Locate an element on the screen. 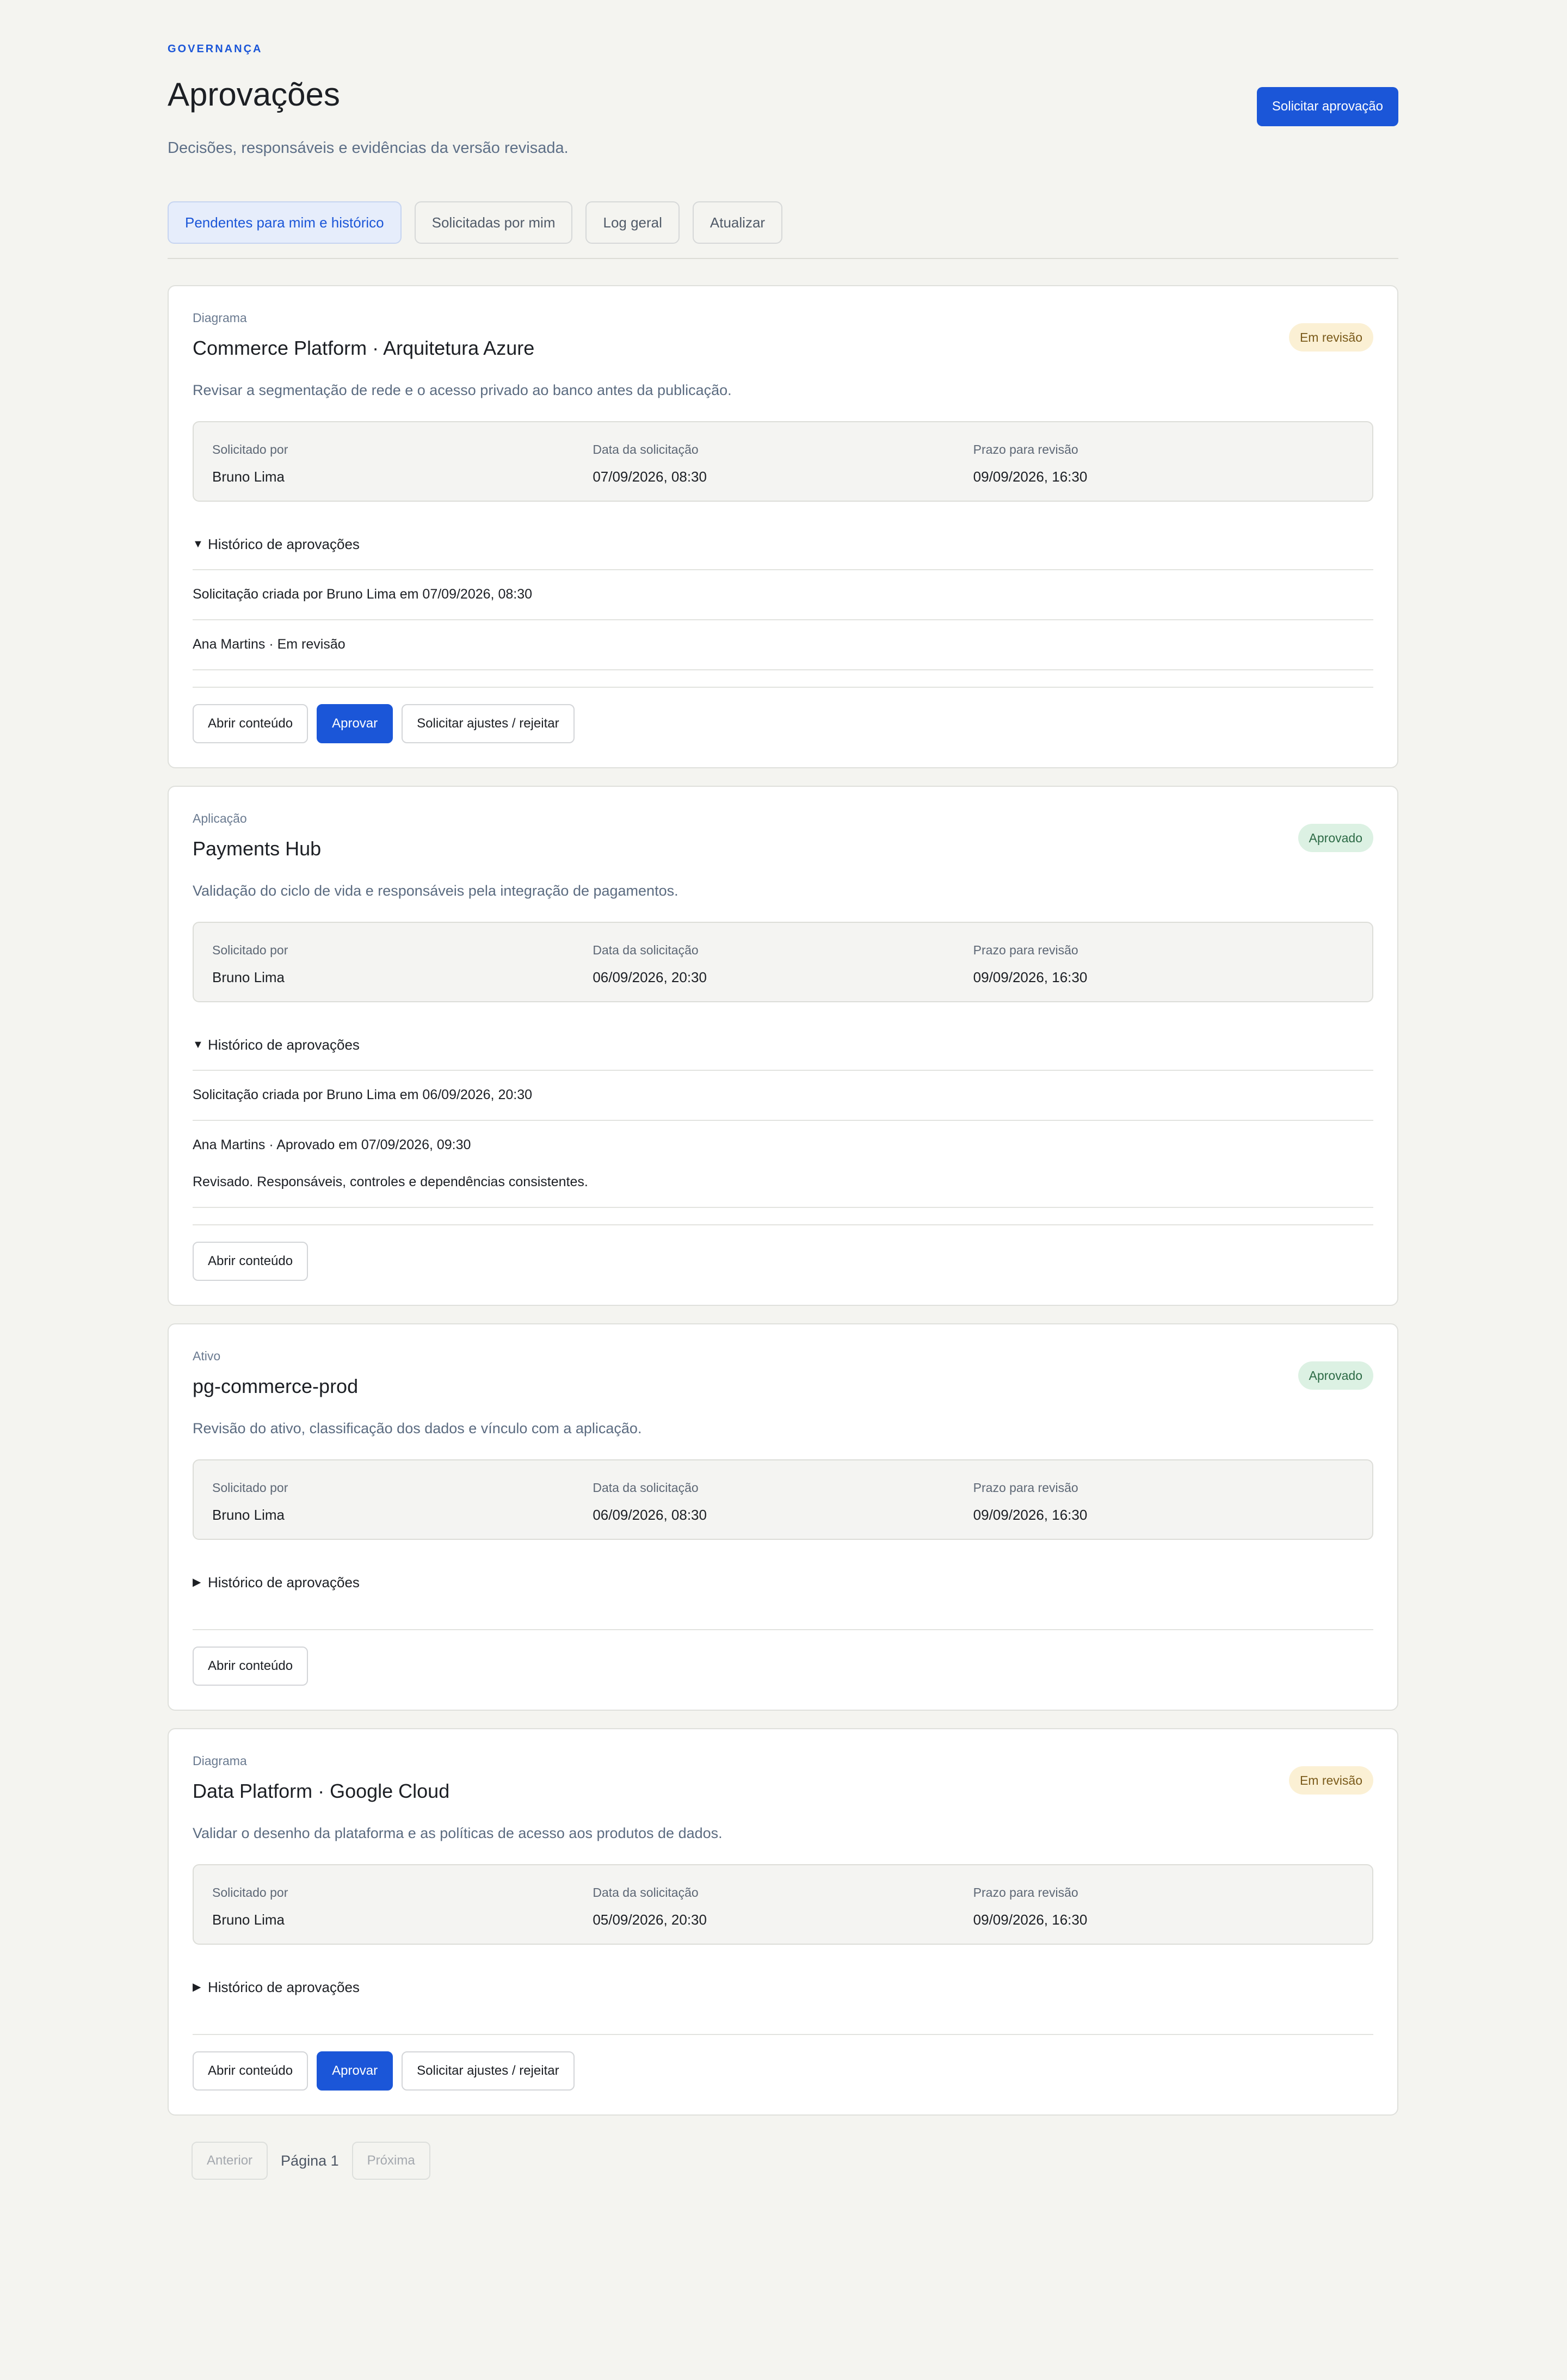 This screenshot has width=1567, height=2380. current-page-label: Página 1 is located at coordinates (310, 2160).